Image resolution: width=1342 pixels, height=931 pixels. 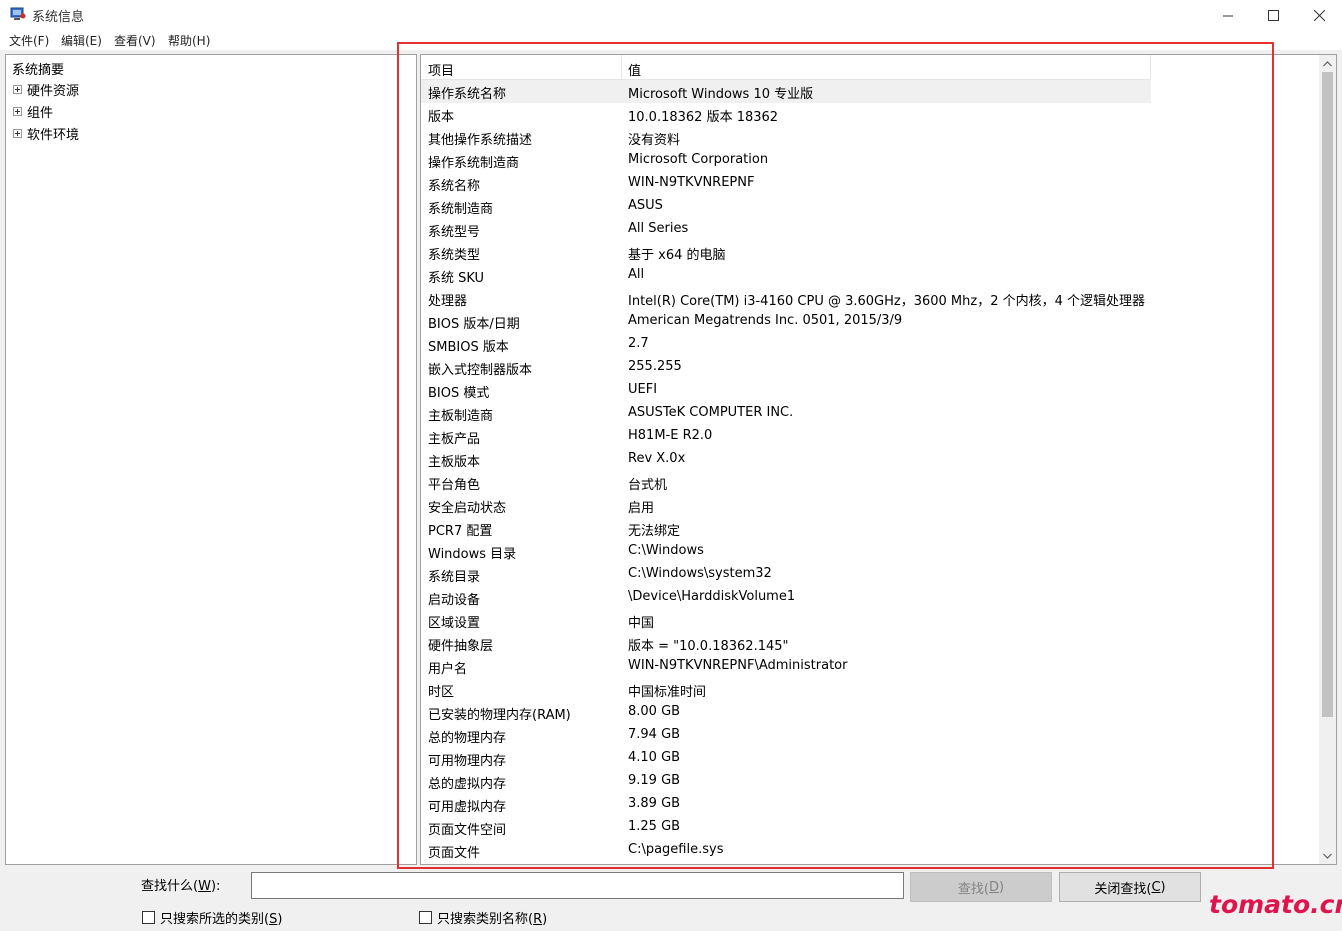 I want to click on table-row: 版本 10.0.18362 版本 18362, so click(x=871, y=114).